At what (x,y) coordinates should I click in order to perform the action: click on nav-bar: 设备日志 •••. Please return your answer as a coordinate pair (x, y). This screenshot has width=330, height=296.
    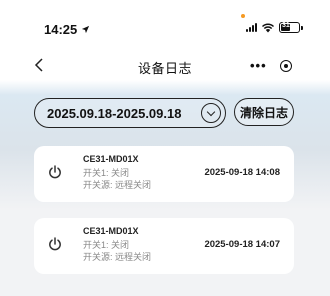
    Looking at the image, I should click on (165, 67).